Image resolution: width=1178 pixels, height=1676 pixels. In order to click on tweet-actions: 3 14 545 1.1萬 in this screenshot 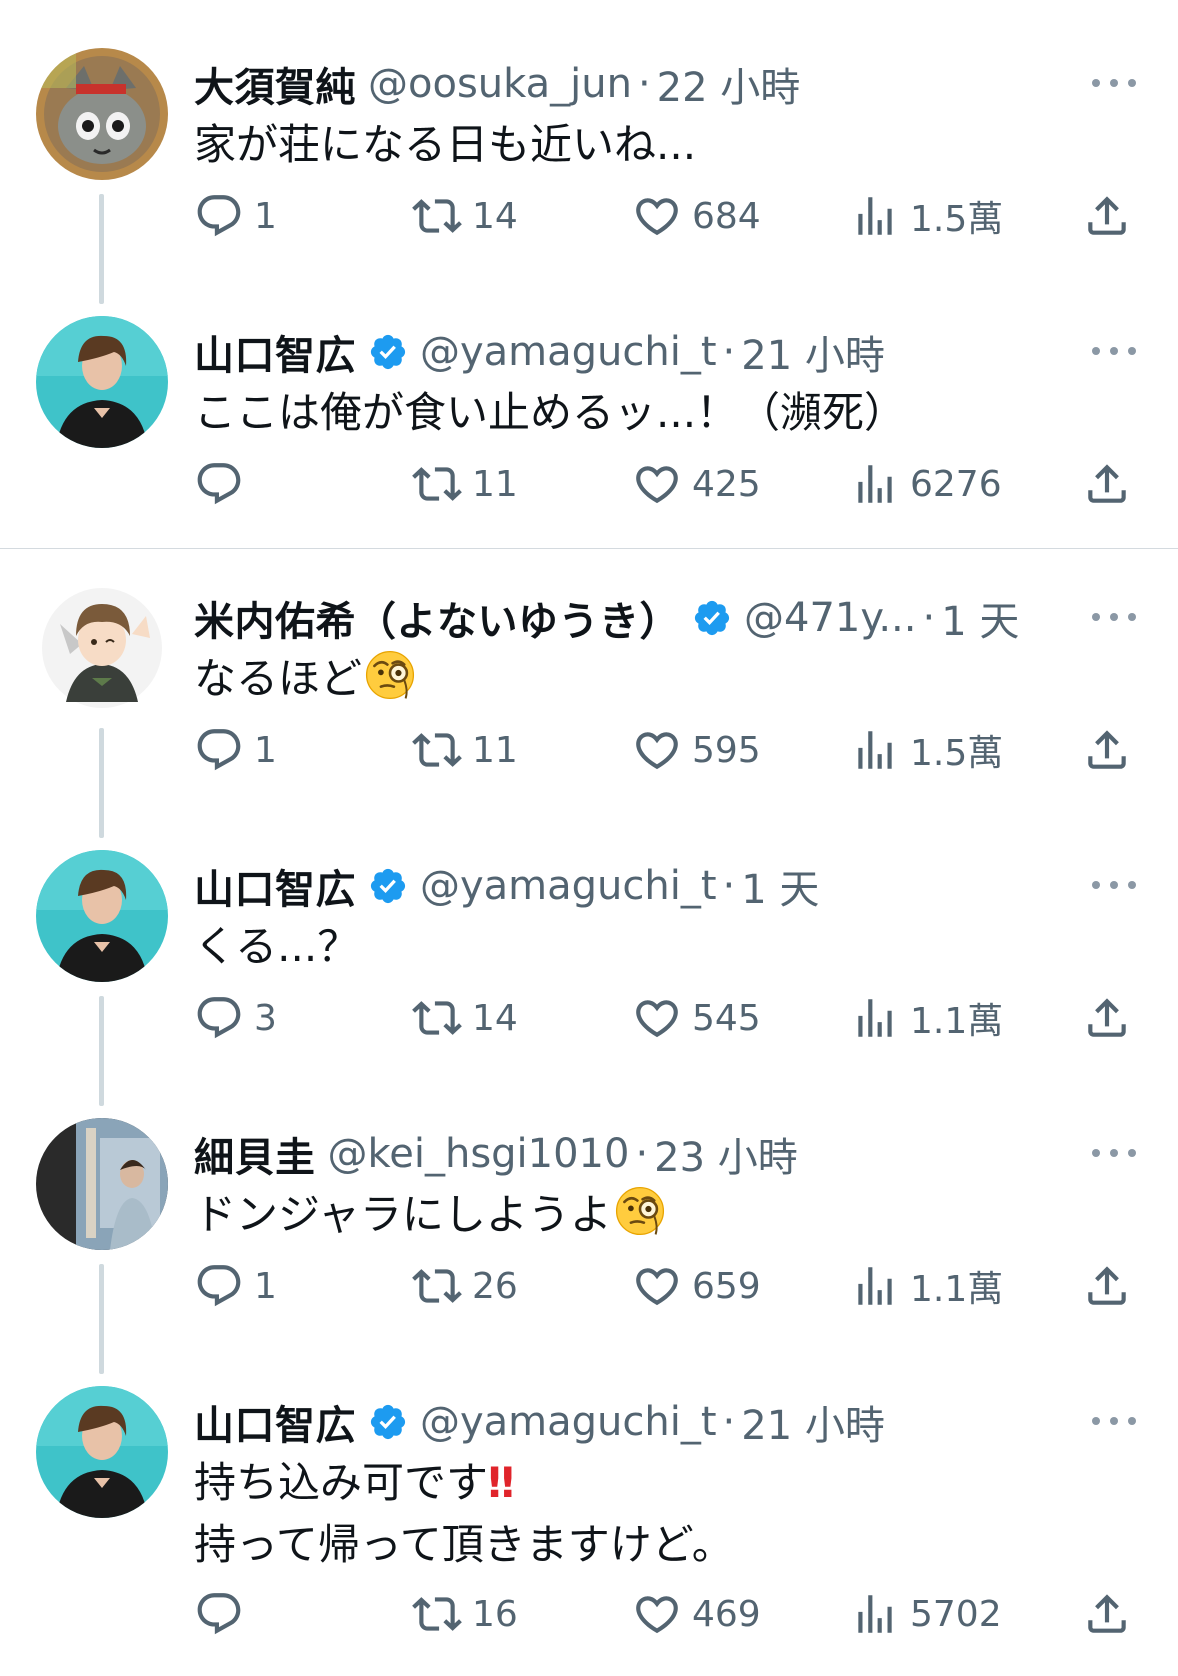, I will do `click(674, 1018)`.